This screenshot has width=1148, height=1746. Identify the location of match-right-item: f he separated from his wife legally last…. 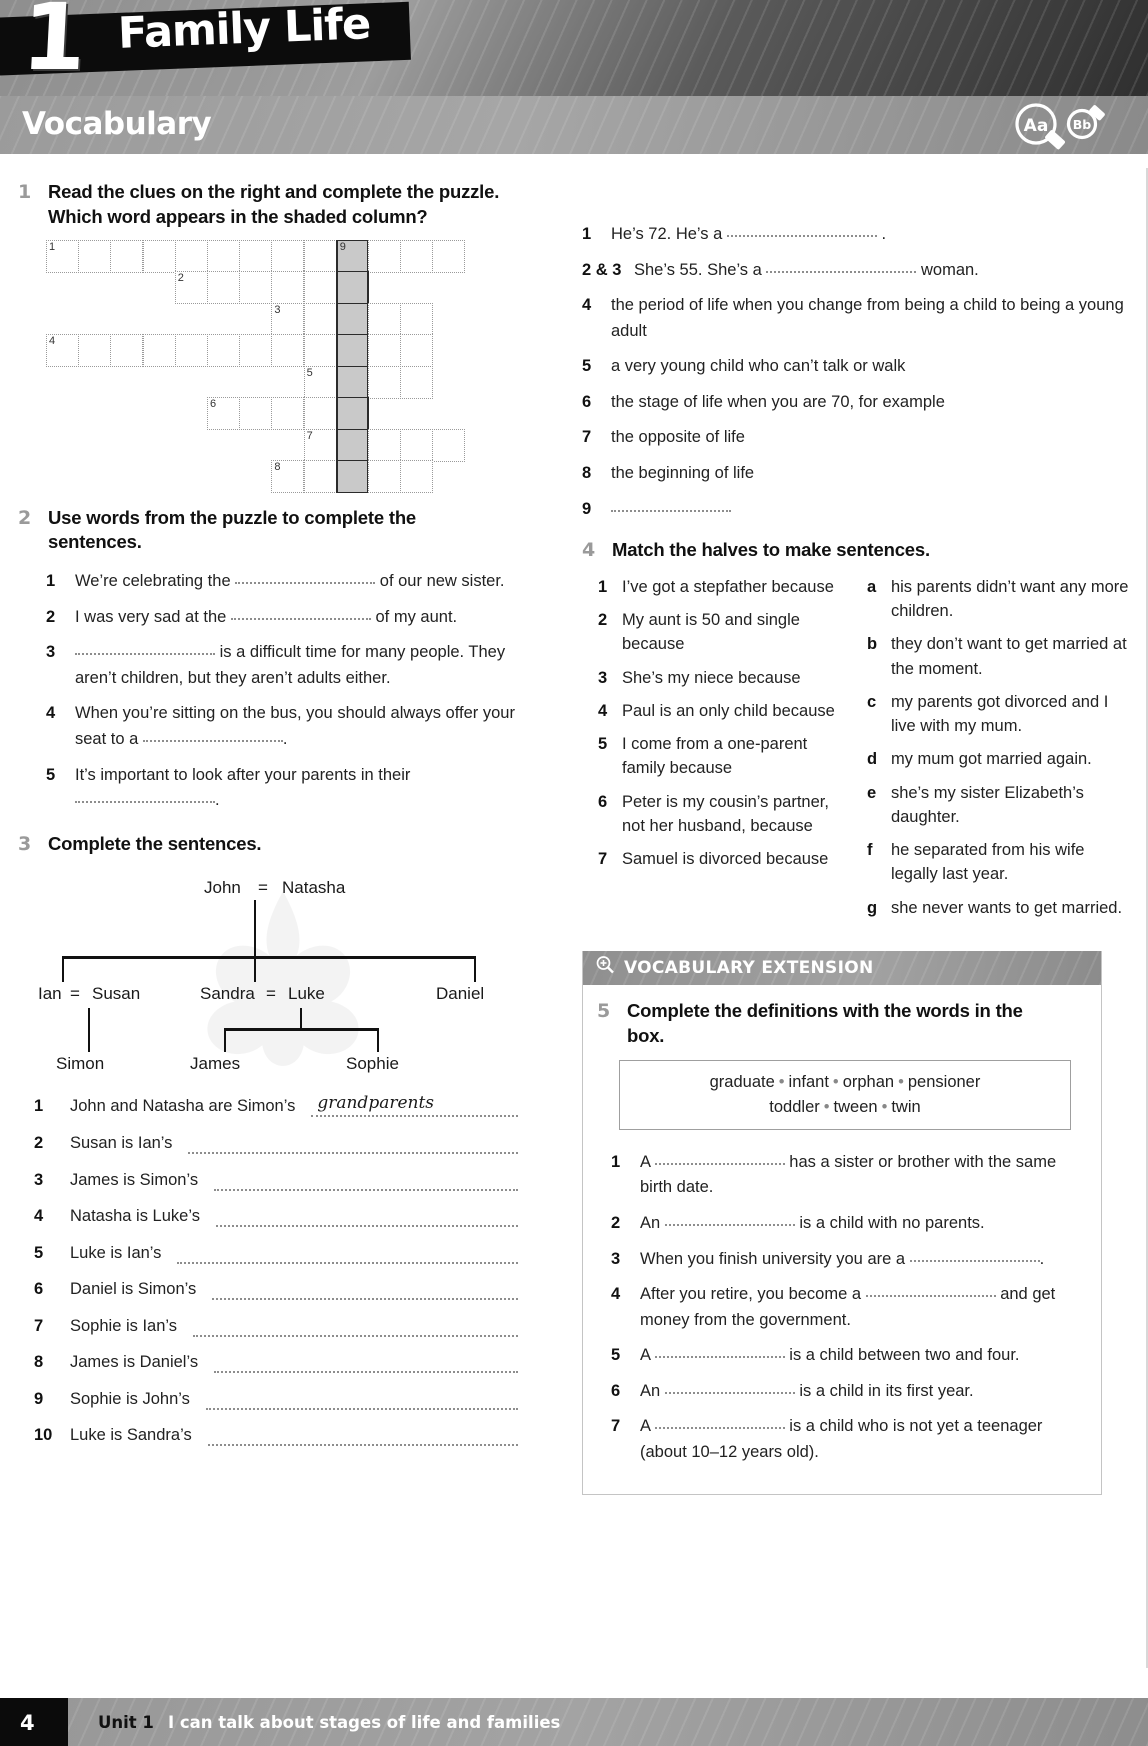
(998, 862).